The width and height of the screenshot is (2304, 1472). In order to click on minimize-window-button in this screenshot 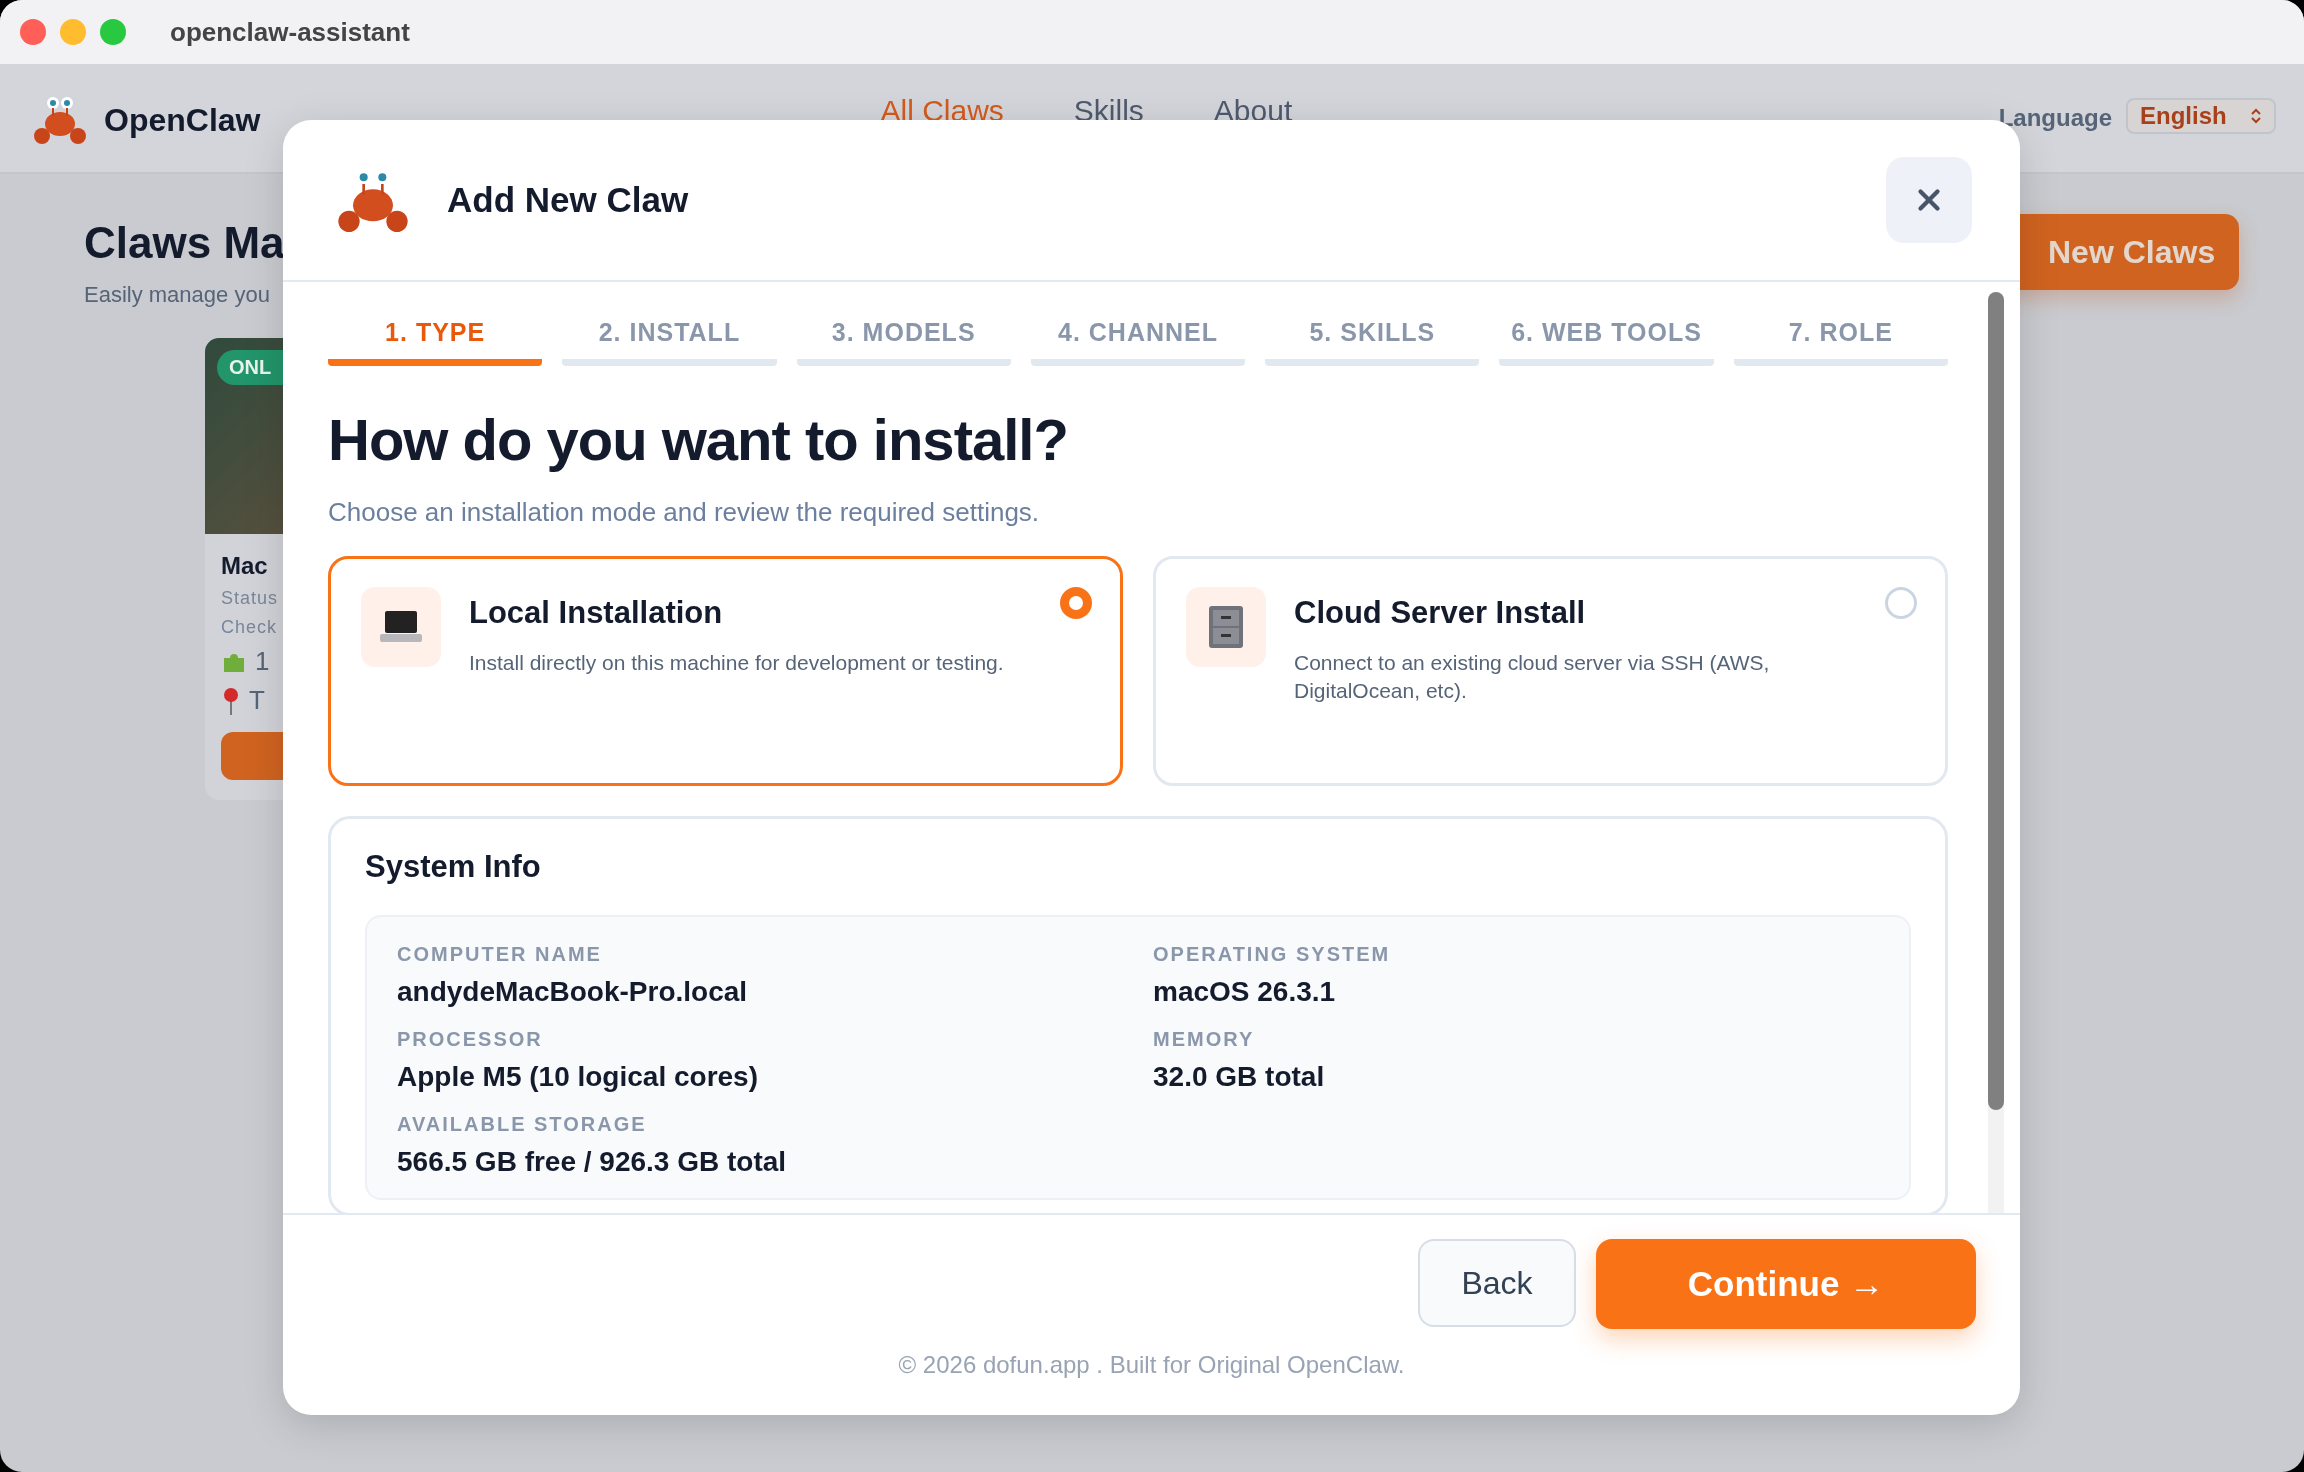, I will do `click(73, 32)`.